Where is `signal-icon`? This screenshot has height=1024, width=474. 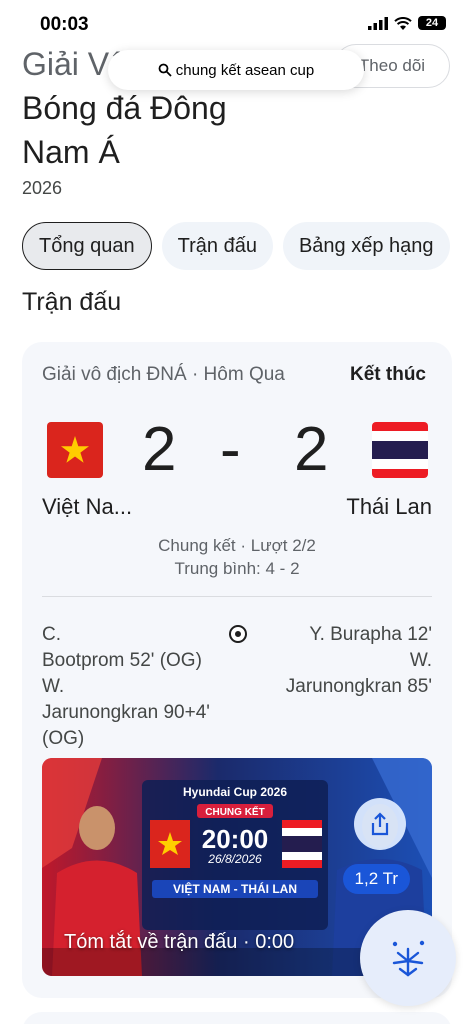 signal-icon is located at coordinates (378, 23).